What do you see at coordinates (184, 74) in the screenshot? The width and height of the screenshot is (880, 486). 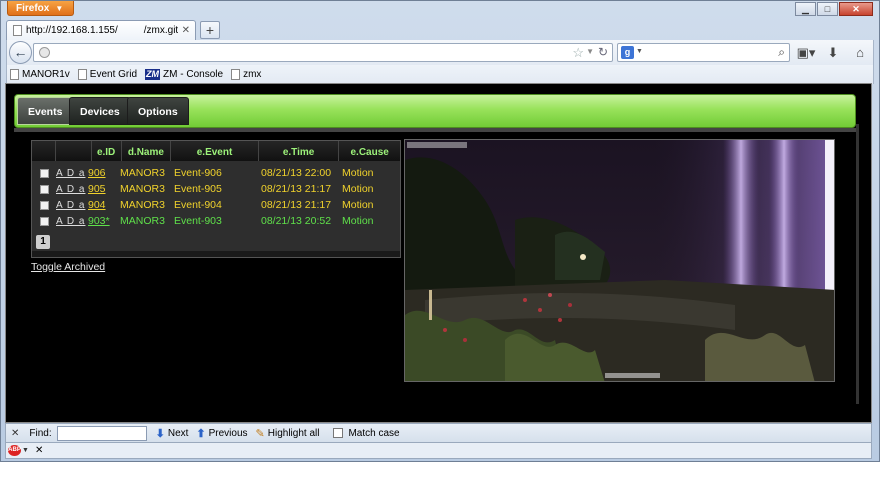 I see `bookmark-zm-console: ZM ZM - Console` at bounding box center [184, 74].